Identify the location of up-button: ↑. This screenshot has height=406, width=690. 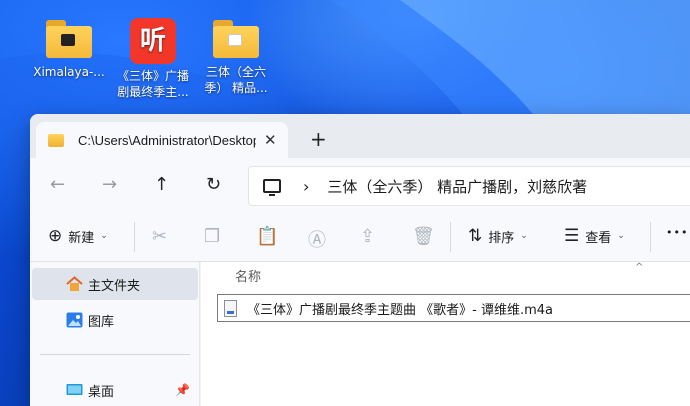
(161, 185).